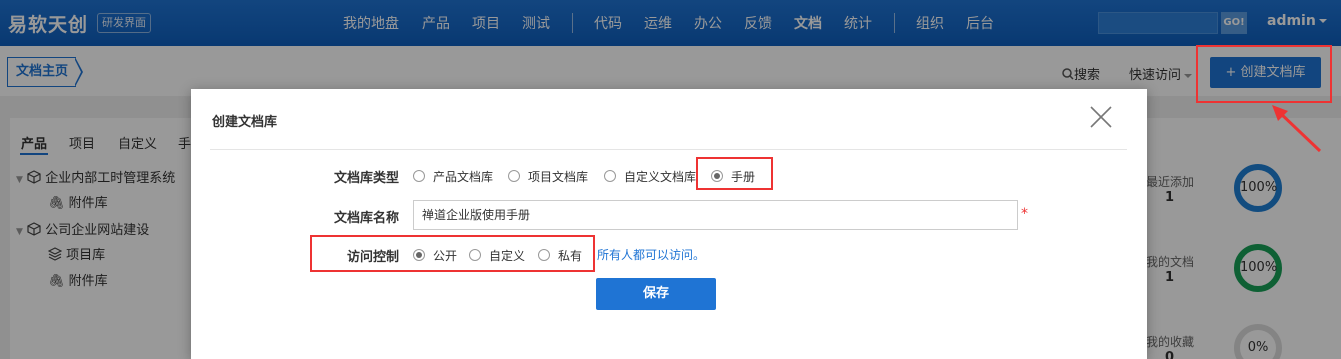  What do you see at coordinates (1101, 117) in the screenshot?
I see `close-icon` at bounding box center [1101, 117].